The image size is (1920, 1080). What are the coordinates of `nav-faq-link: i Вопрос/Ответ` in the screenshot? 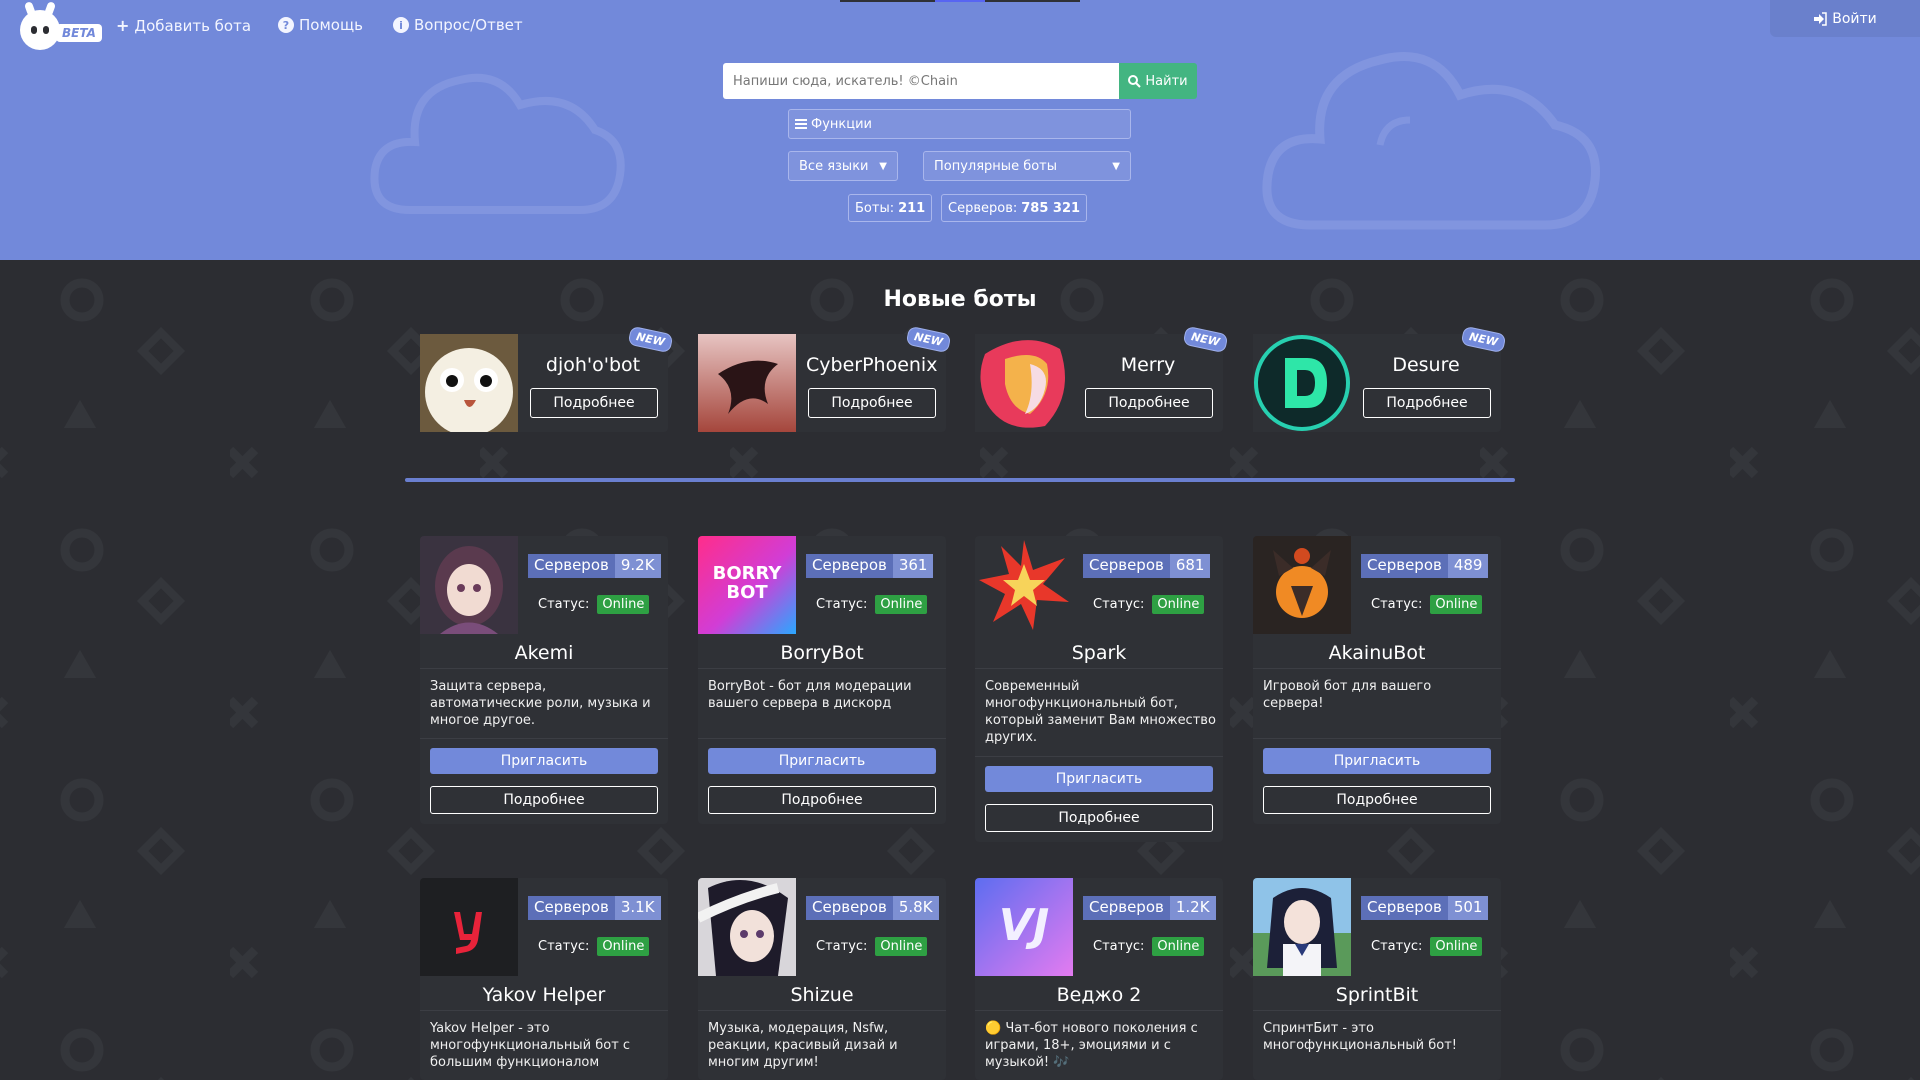 It's located at (458, 25).